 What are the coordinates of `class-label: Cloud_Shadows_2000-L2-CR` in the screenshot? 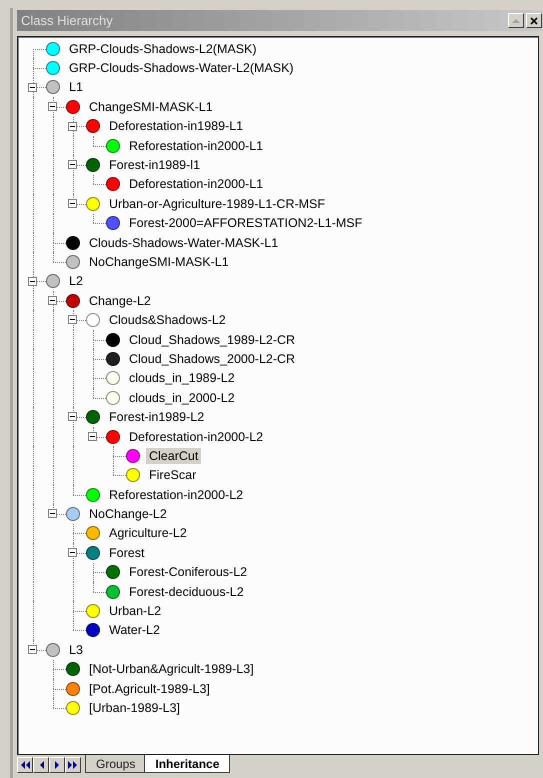 It's located at (212, 358).